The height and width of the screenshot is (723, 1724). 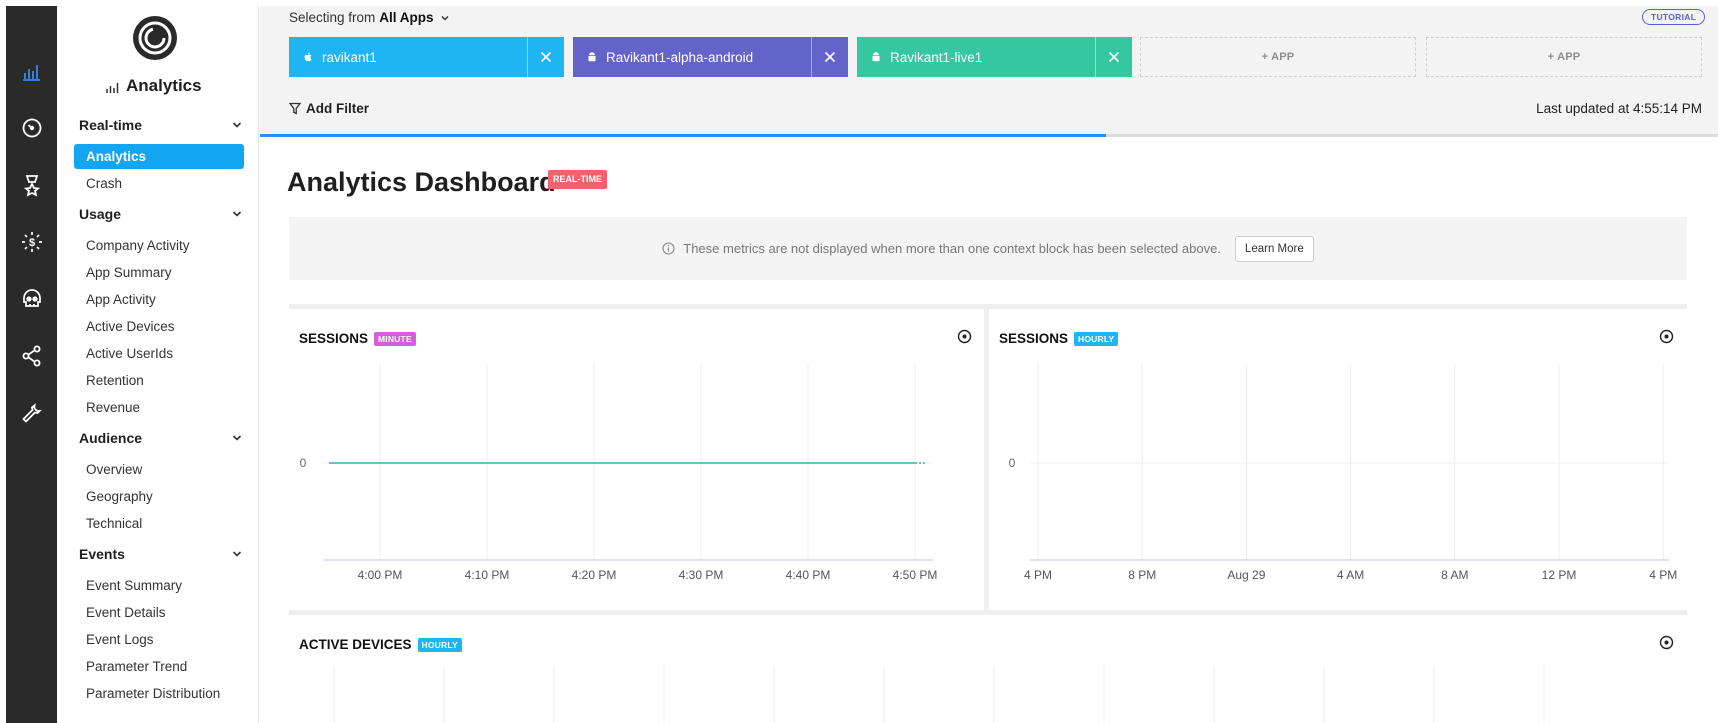 What do you see at coordinates (426, 57) in the screenshot?
I see `app-chip-ravikant1: ravikant1` at bounding box center [426, 57].